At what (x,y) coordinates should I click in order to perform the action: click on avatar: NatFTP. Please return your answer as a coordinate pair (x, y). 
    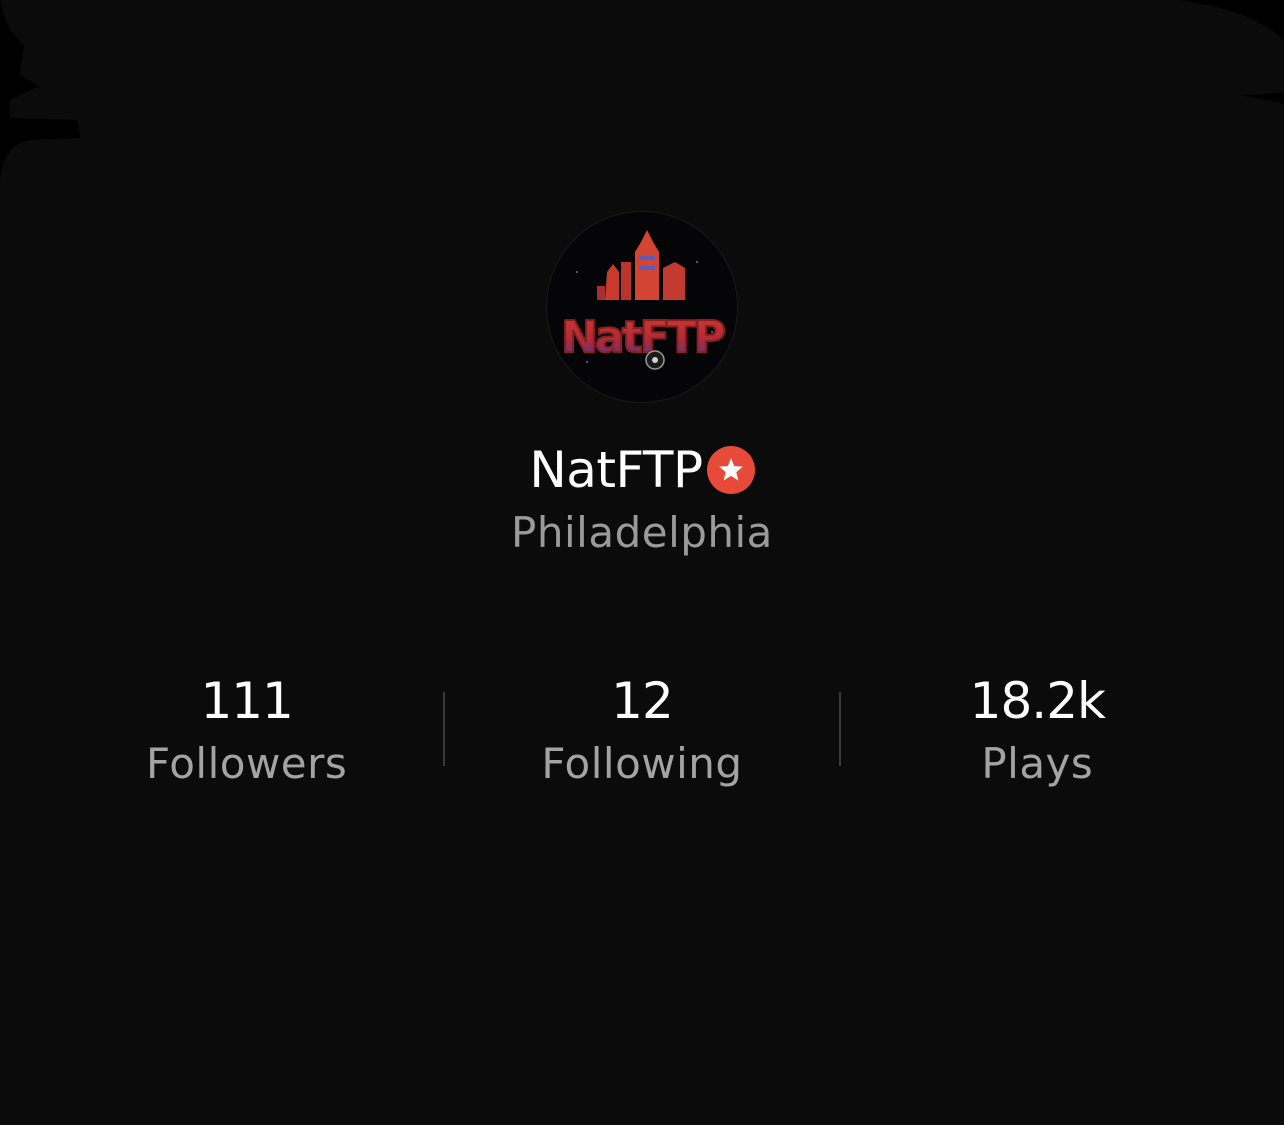
    Looking at the image, I should click on (642, 307).